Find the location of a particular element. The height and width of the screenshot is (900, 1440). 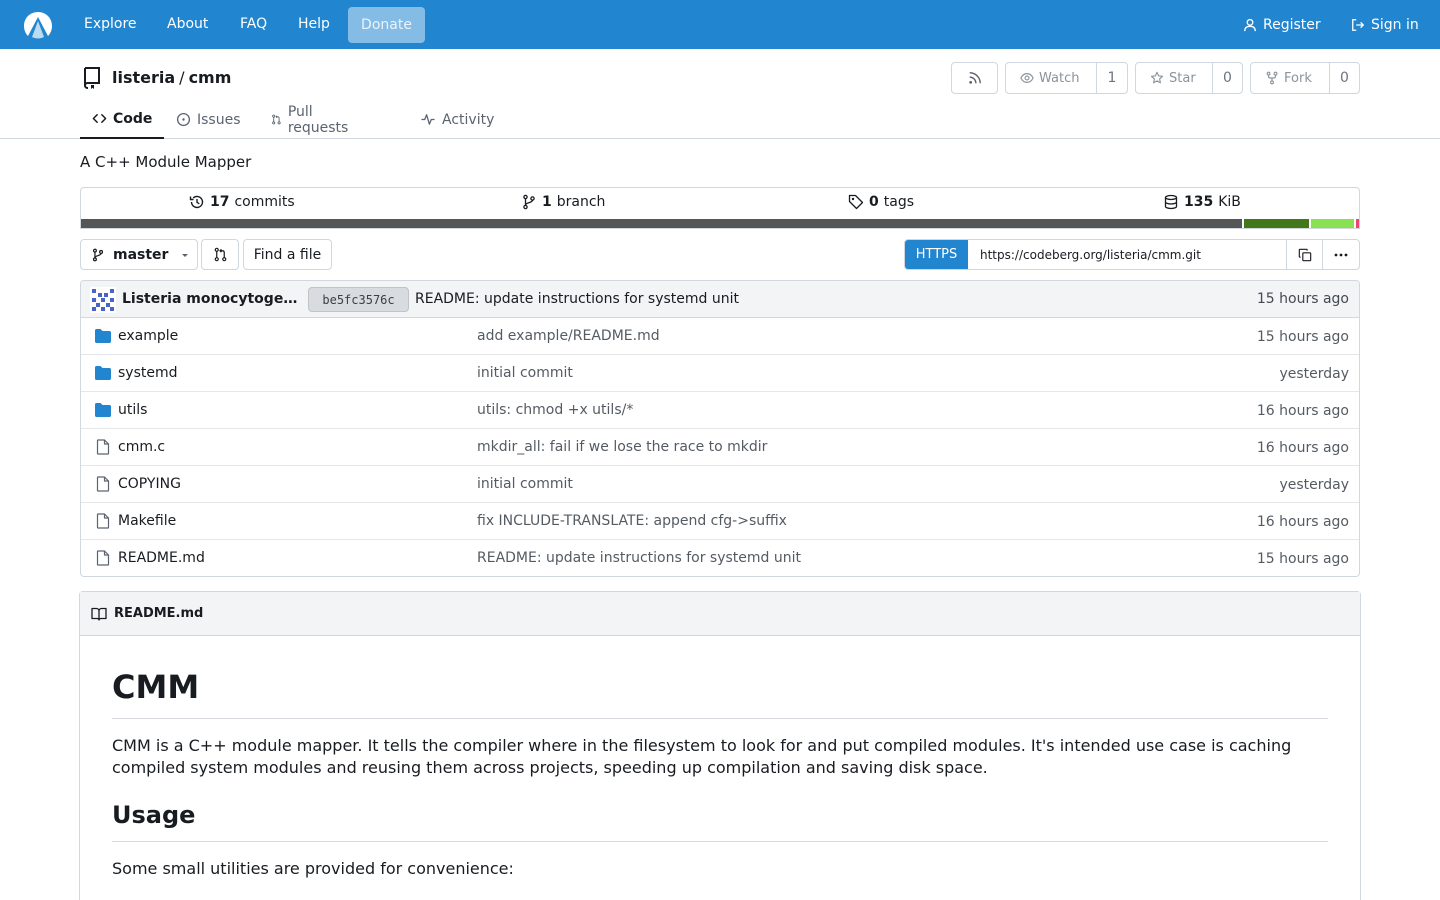

file-name: example is located at coordinates (148, 336).